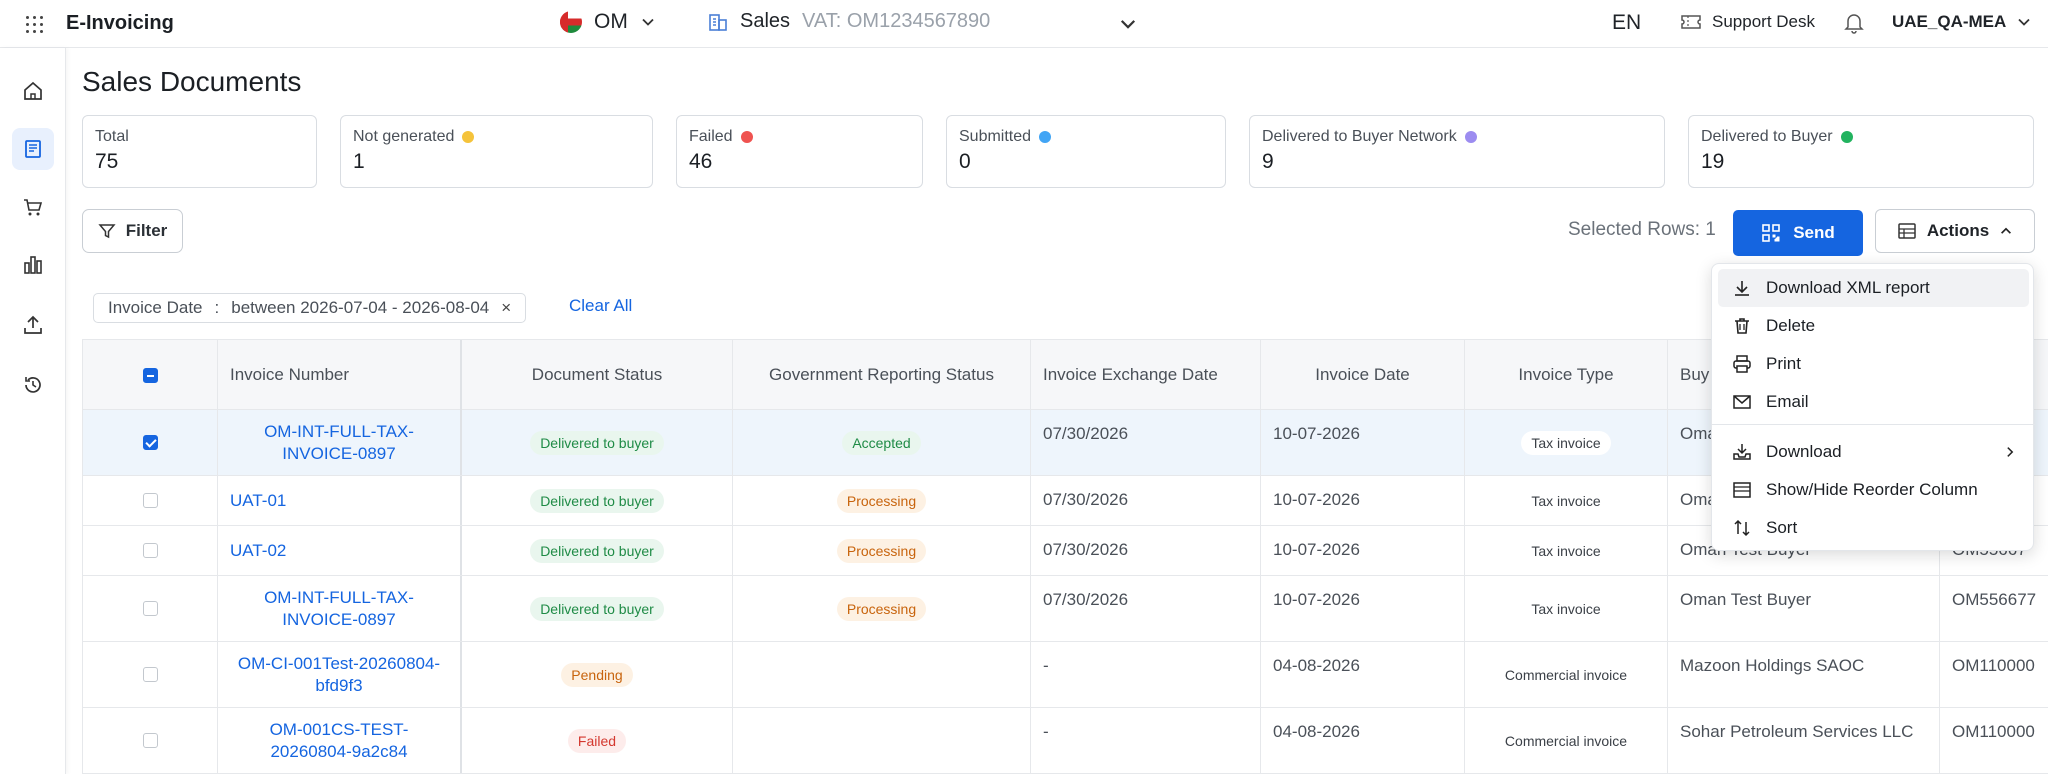 Image resolution: width=2048 pixels, height=774 pixels. Describe the element at coordinates (1767, 136) in the screenshot. I see `stat-label: Delivered to Buyer` at that location.